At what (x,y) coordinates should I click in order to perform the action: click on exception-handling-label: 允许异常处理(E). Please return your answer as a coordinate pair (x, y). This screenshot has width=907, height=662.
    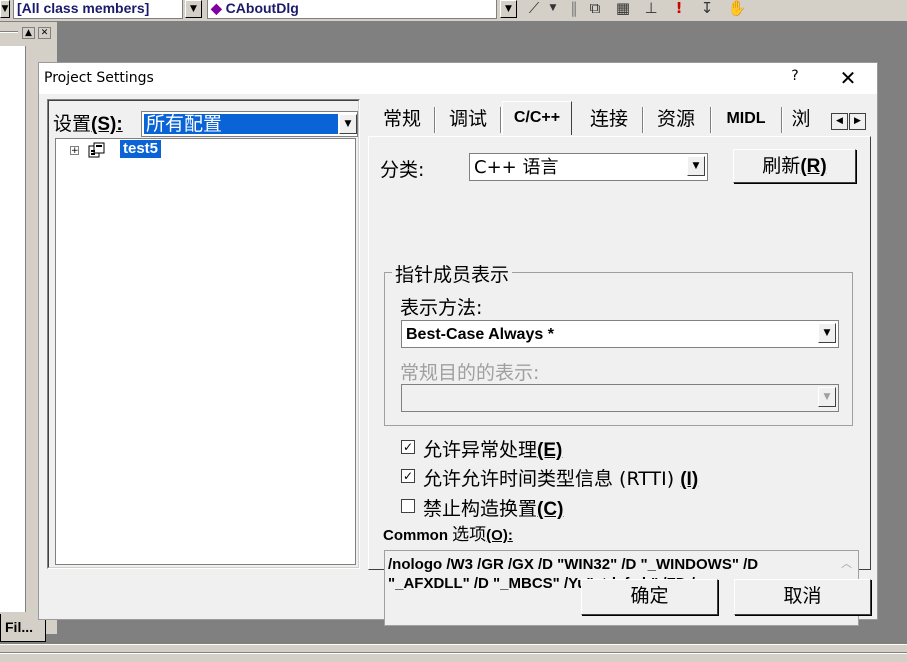
    Looking at the image, I should click on (492, 448).